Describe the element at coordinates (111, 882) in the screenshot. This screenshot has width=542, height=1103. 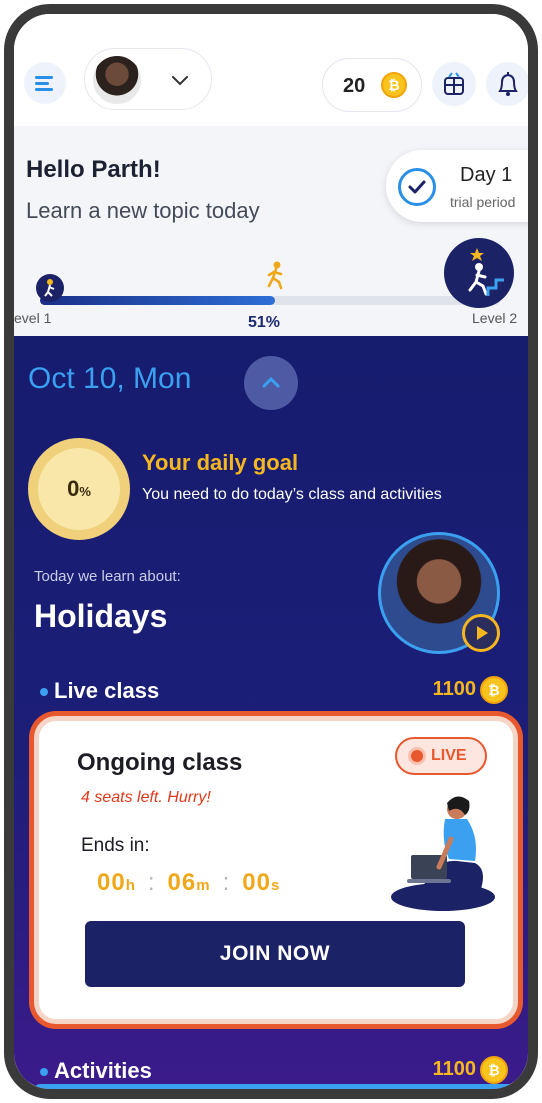
I see `timer-hours: 00` at that location.